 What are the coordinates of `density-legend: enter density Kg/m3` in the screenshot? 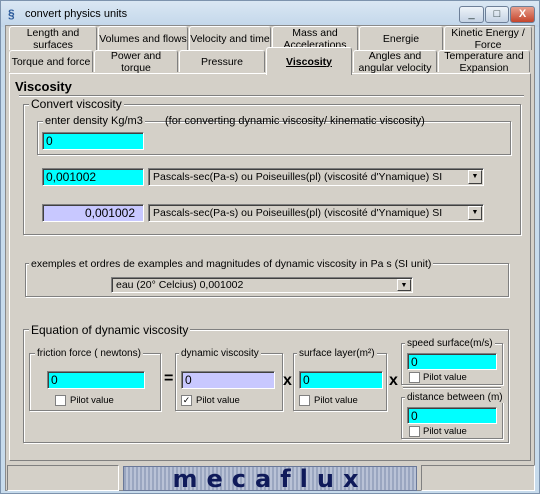 It's located at (94, 121).